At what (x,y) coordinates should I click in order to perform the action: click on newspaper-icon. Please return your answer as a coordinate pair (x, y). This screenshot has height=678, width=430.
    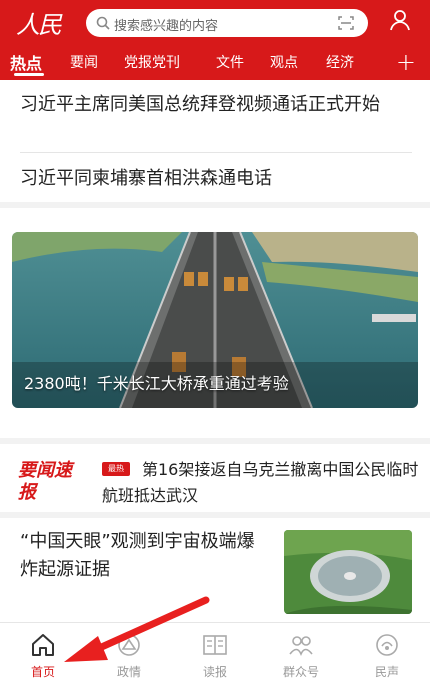
    Looking at the image, I should click on (215, 645).